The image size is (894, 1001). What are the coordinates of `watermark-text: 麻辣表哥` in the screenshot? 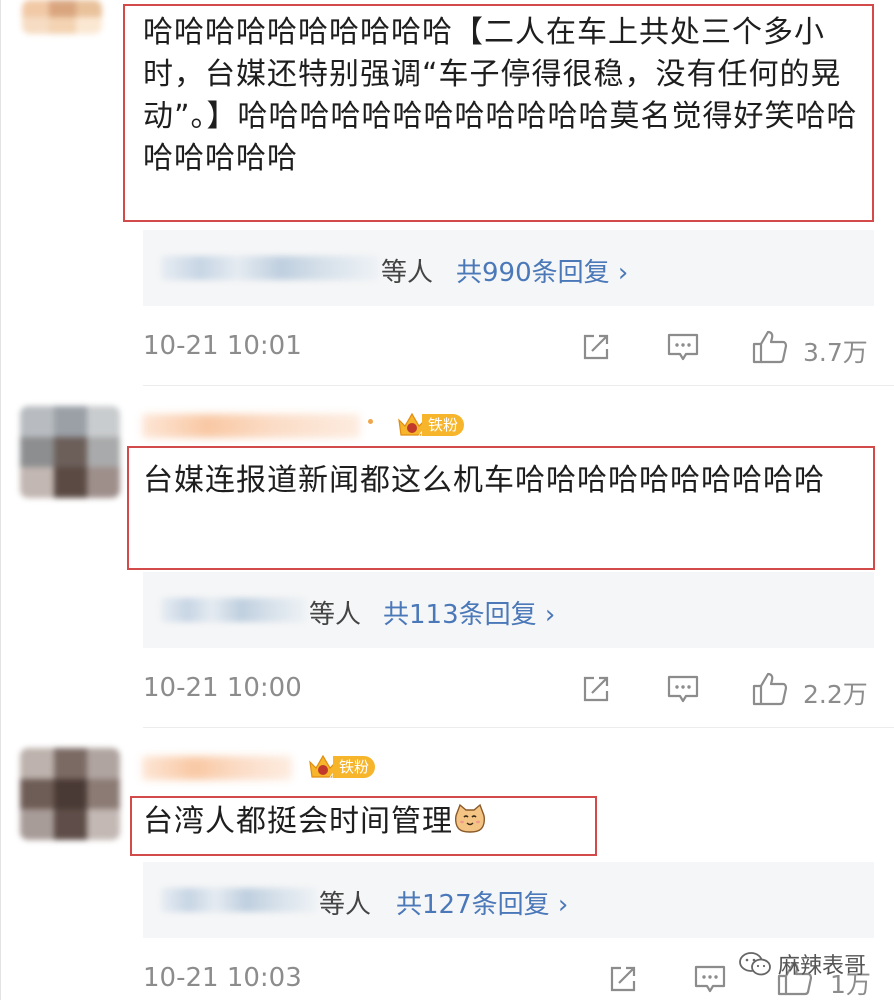 It's located at (822, 966).